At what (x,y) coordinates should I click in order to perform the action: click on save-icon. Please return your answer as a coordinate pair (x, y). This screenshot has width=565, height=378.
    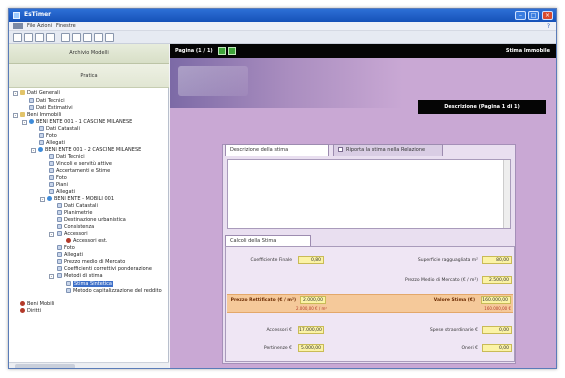
    Looking at the image, I should click on (39, 37).